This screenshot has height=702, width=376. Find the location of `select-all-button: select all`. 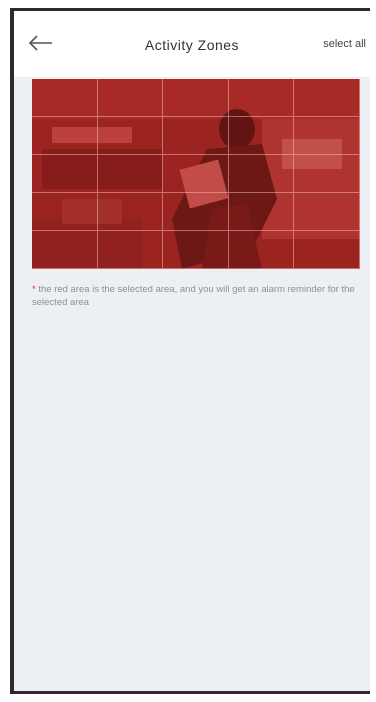

select-all-button: select all is located at coordinates (344, 44).